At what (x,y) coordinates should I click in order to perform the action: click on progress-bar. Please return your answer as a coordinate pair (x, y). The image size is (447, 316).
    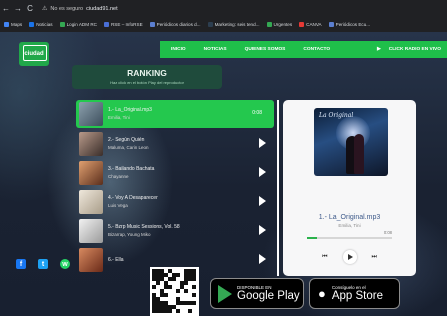
    Looking at the image, I should click on (349, 238).